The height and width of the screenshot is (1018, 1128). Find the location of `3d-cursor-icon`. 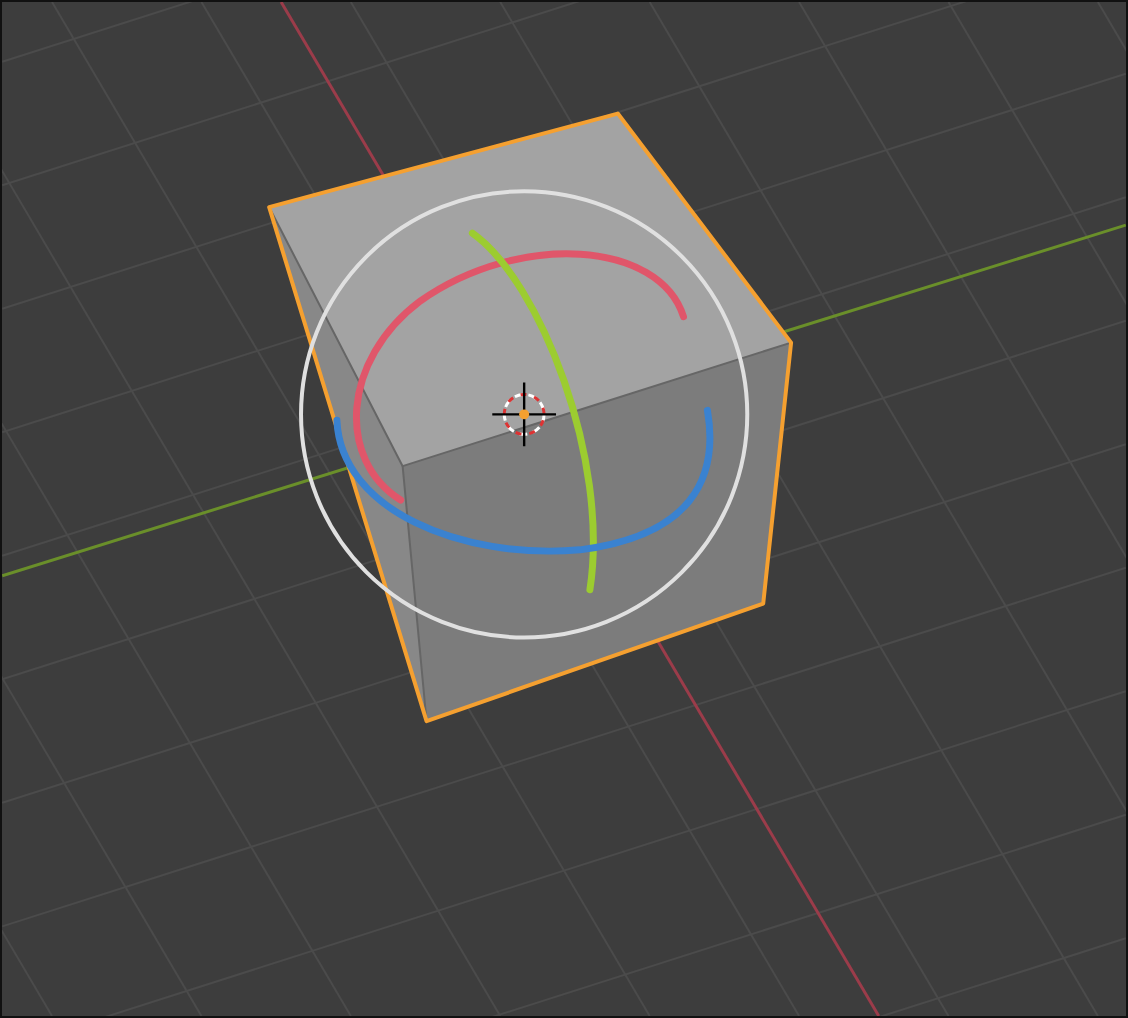

3d-cursor-icon is located at coordinates (524, 414).